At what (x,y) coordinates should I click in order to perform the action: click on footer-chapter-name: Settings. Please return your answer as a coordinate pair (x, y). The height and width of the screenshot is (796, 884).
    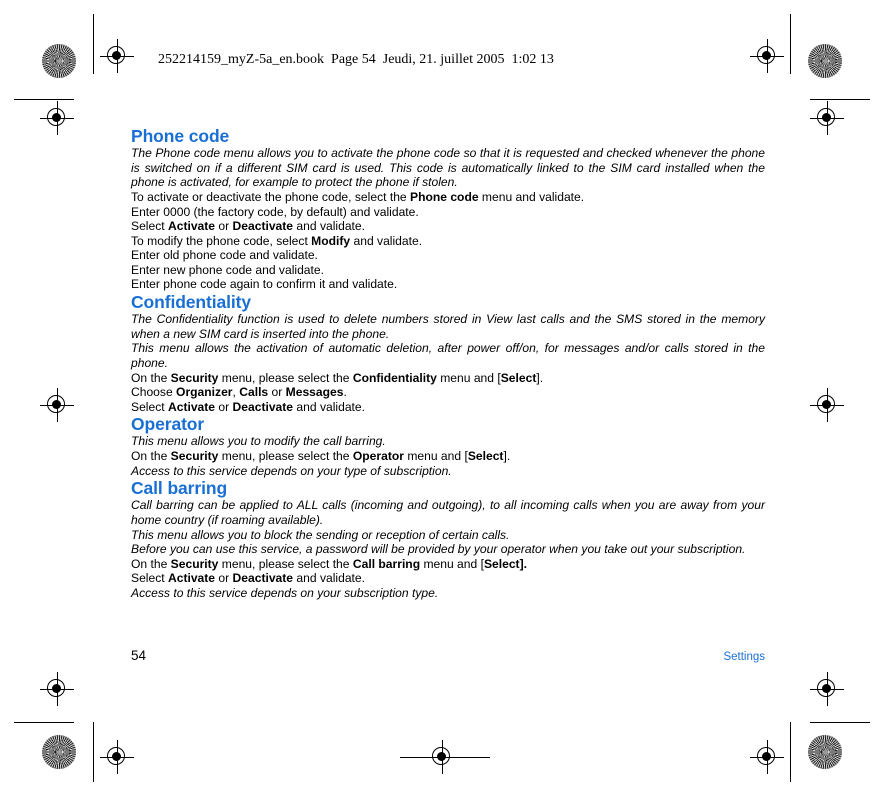
    Looking at the image, I should click on (744, 657).